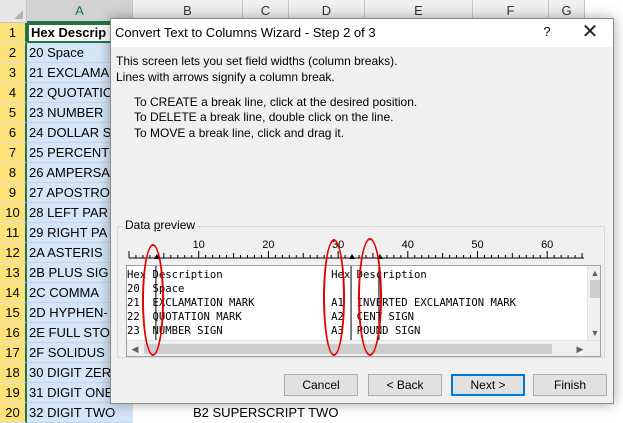 The height and width of the screenshot is (423, 623). Describe the element at coordinates (268, 245) in the screenshot. I see `ruler-tick-label: 20` at that location.